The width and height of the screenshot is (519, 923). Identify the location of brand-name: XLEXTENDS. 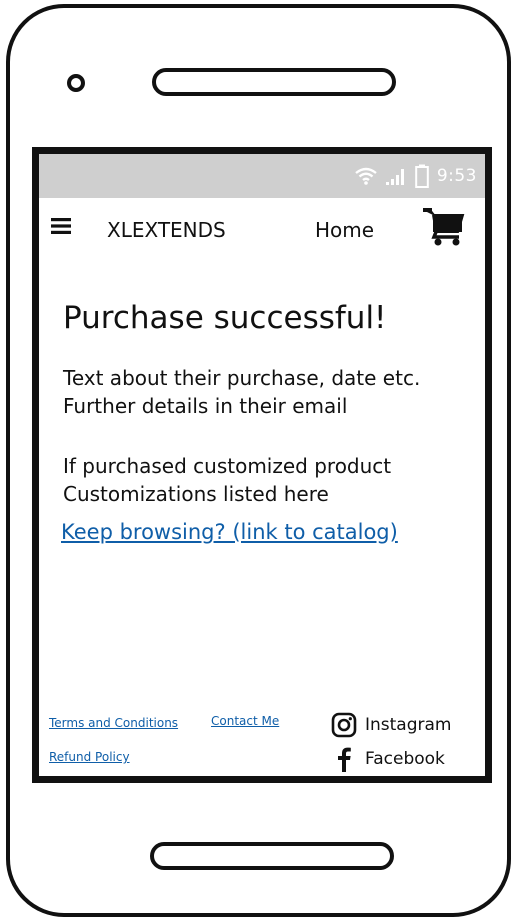
(166, 230).